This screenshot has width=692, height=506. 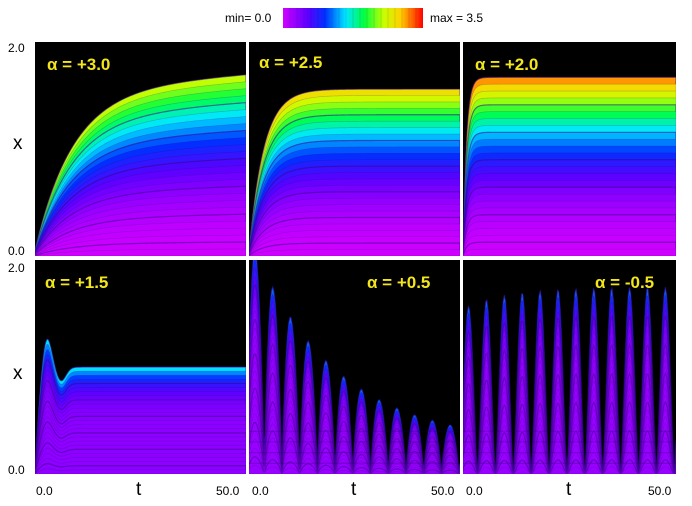 What do you see at coordinates (569, 367) in the screenshot?
I see `panel-alpha-neg-0-5: α = -0.5` at bounding box center [569, 367].